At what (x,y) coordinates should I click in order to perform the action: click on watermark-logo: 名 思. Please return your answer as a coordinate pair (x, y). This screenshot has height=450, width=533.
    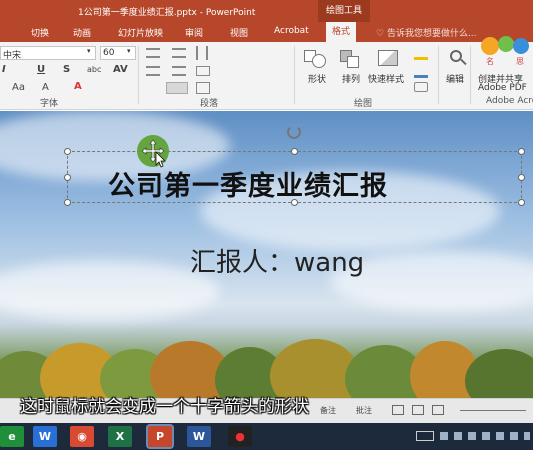
    Looking at the image, I should click on (505, 50).